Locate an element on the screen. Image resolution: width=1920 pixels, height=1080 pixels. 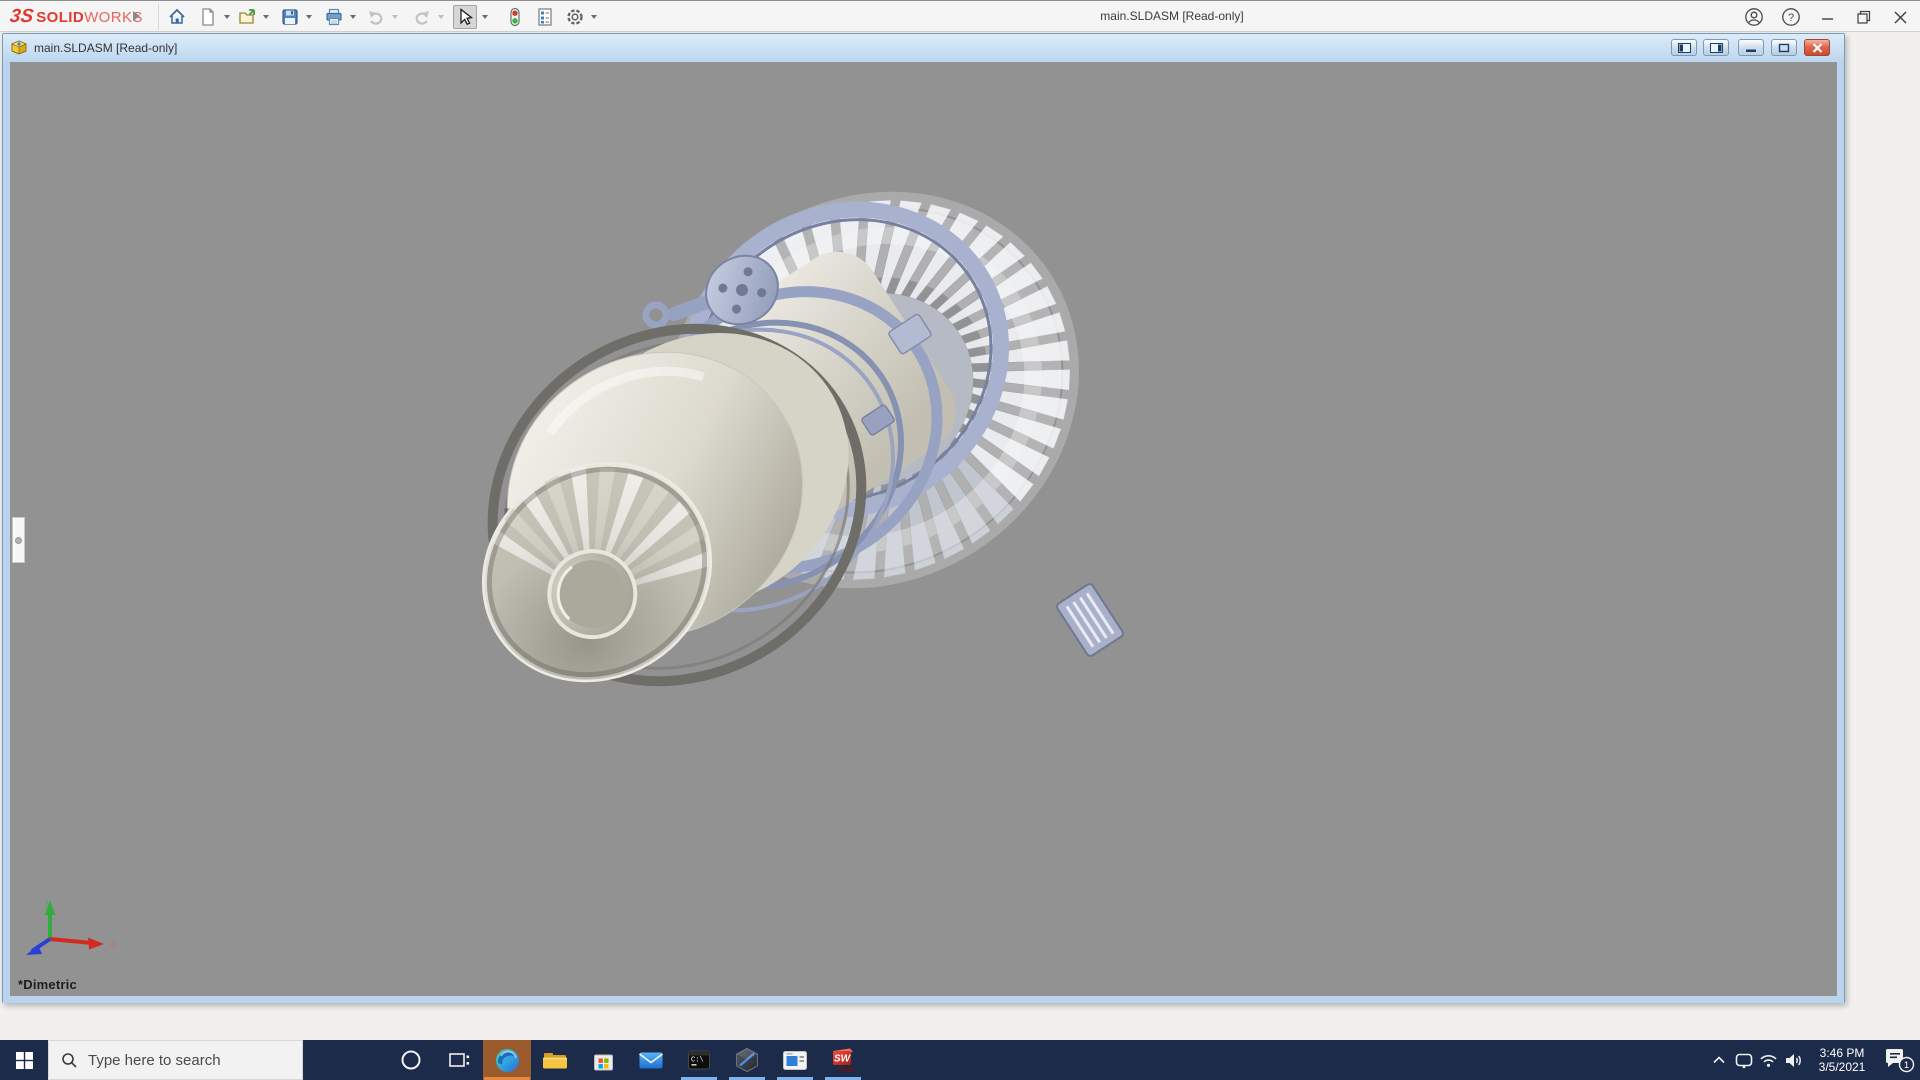
remote-window-app-icon is located at coordinates (795, 1060).